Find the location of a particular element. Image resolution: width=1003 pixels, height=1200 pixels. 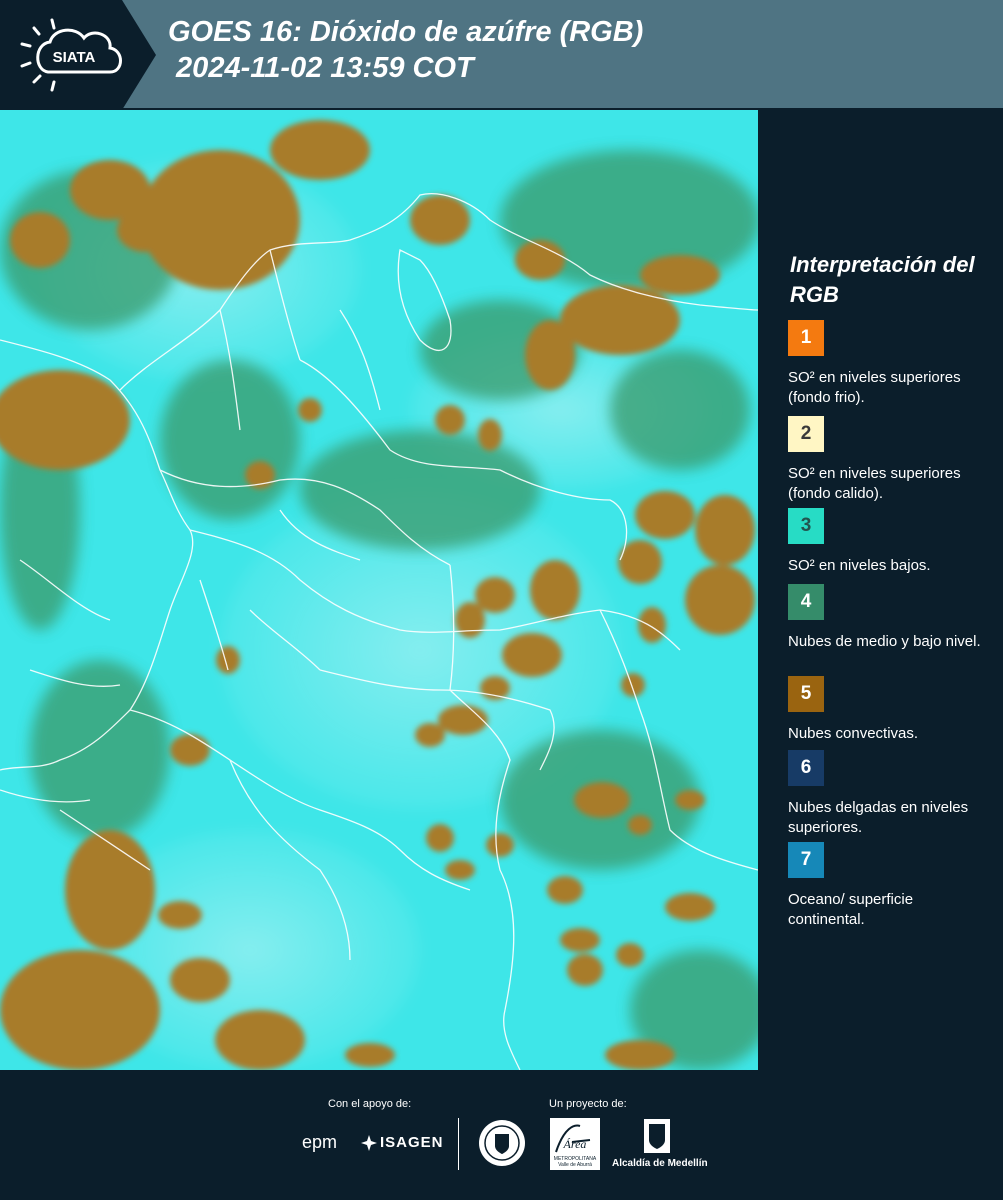

legend-swatch: 2 is located at coordinates (806, 434).